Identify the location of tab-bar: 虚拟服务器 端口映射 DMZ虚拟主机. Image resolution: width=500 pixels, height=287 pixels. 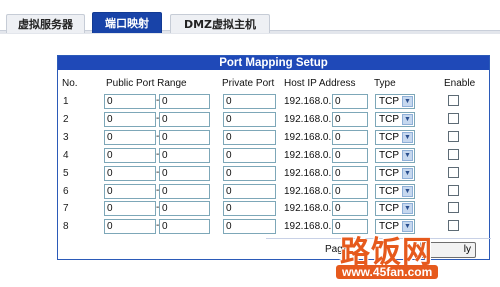
(250, 23).